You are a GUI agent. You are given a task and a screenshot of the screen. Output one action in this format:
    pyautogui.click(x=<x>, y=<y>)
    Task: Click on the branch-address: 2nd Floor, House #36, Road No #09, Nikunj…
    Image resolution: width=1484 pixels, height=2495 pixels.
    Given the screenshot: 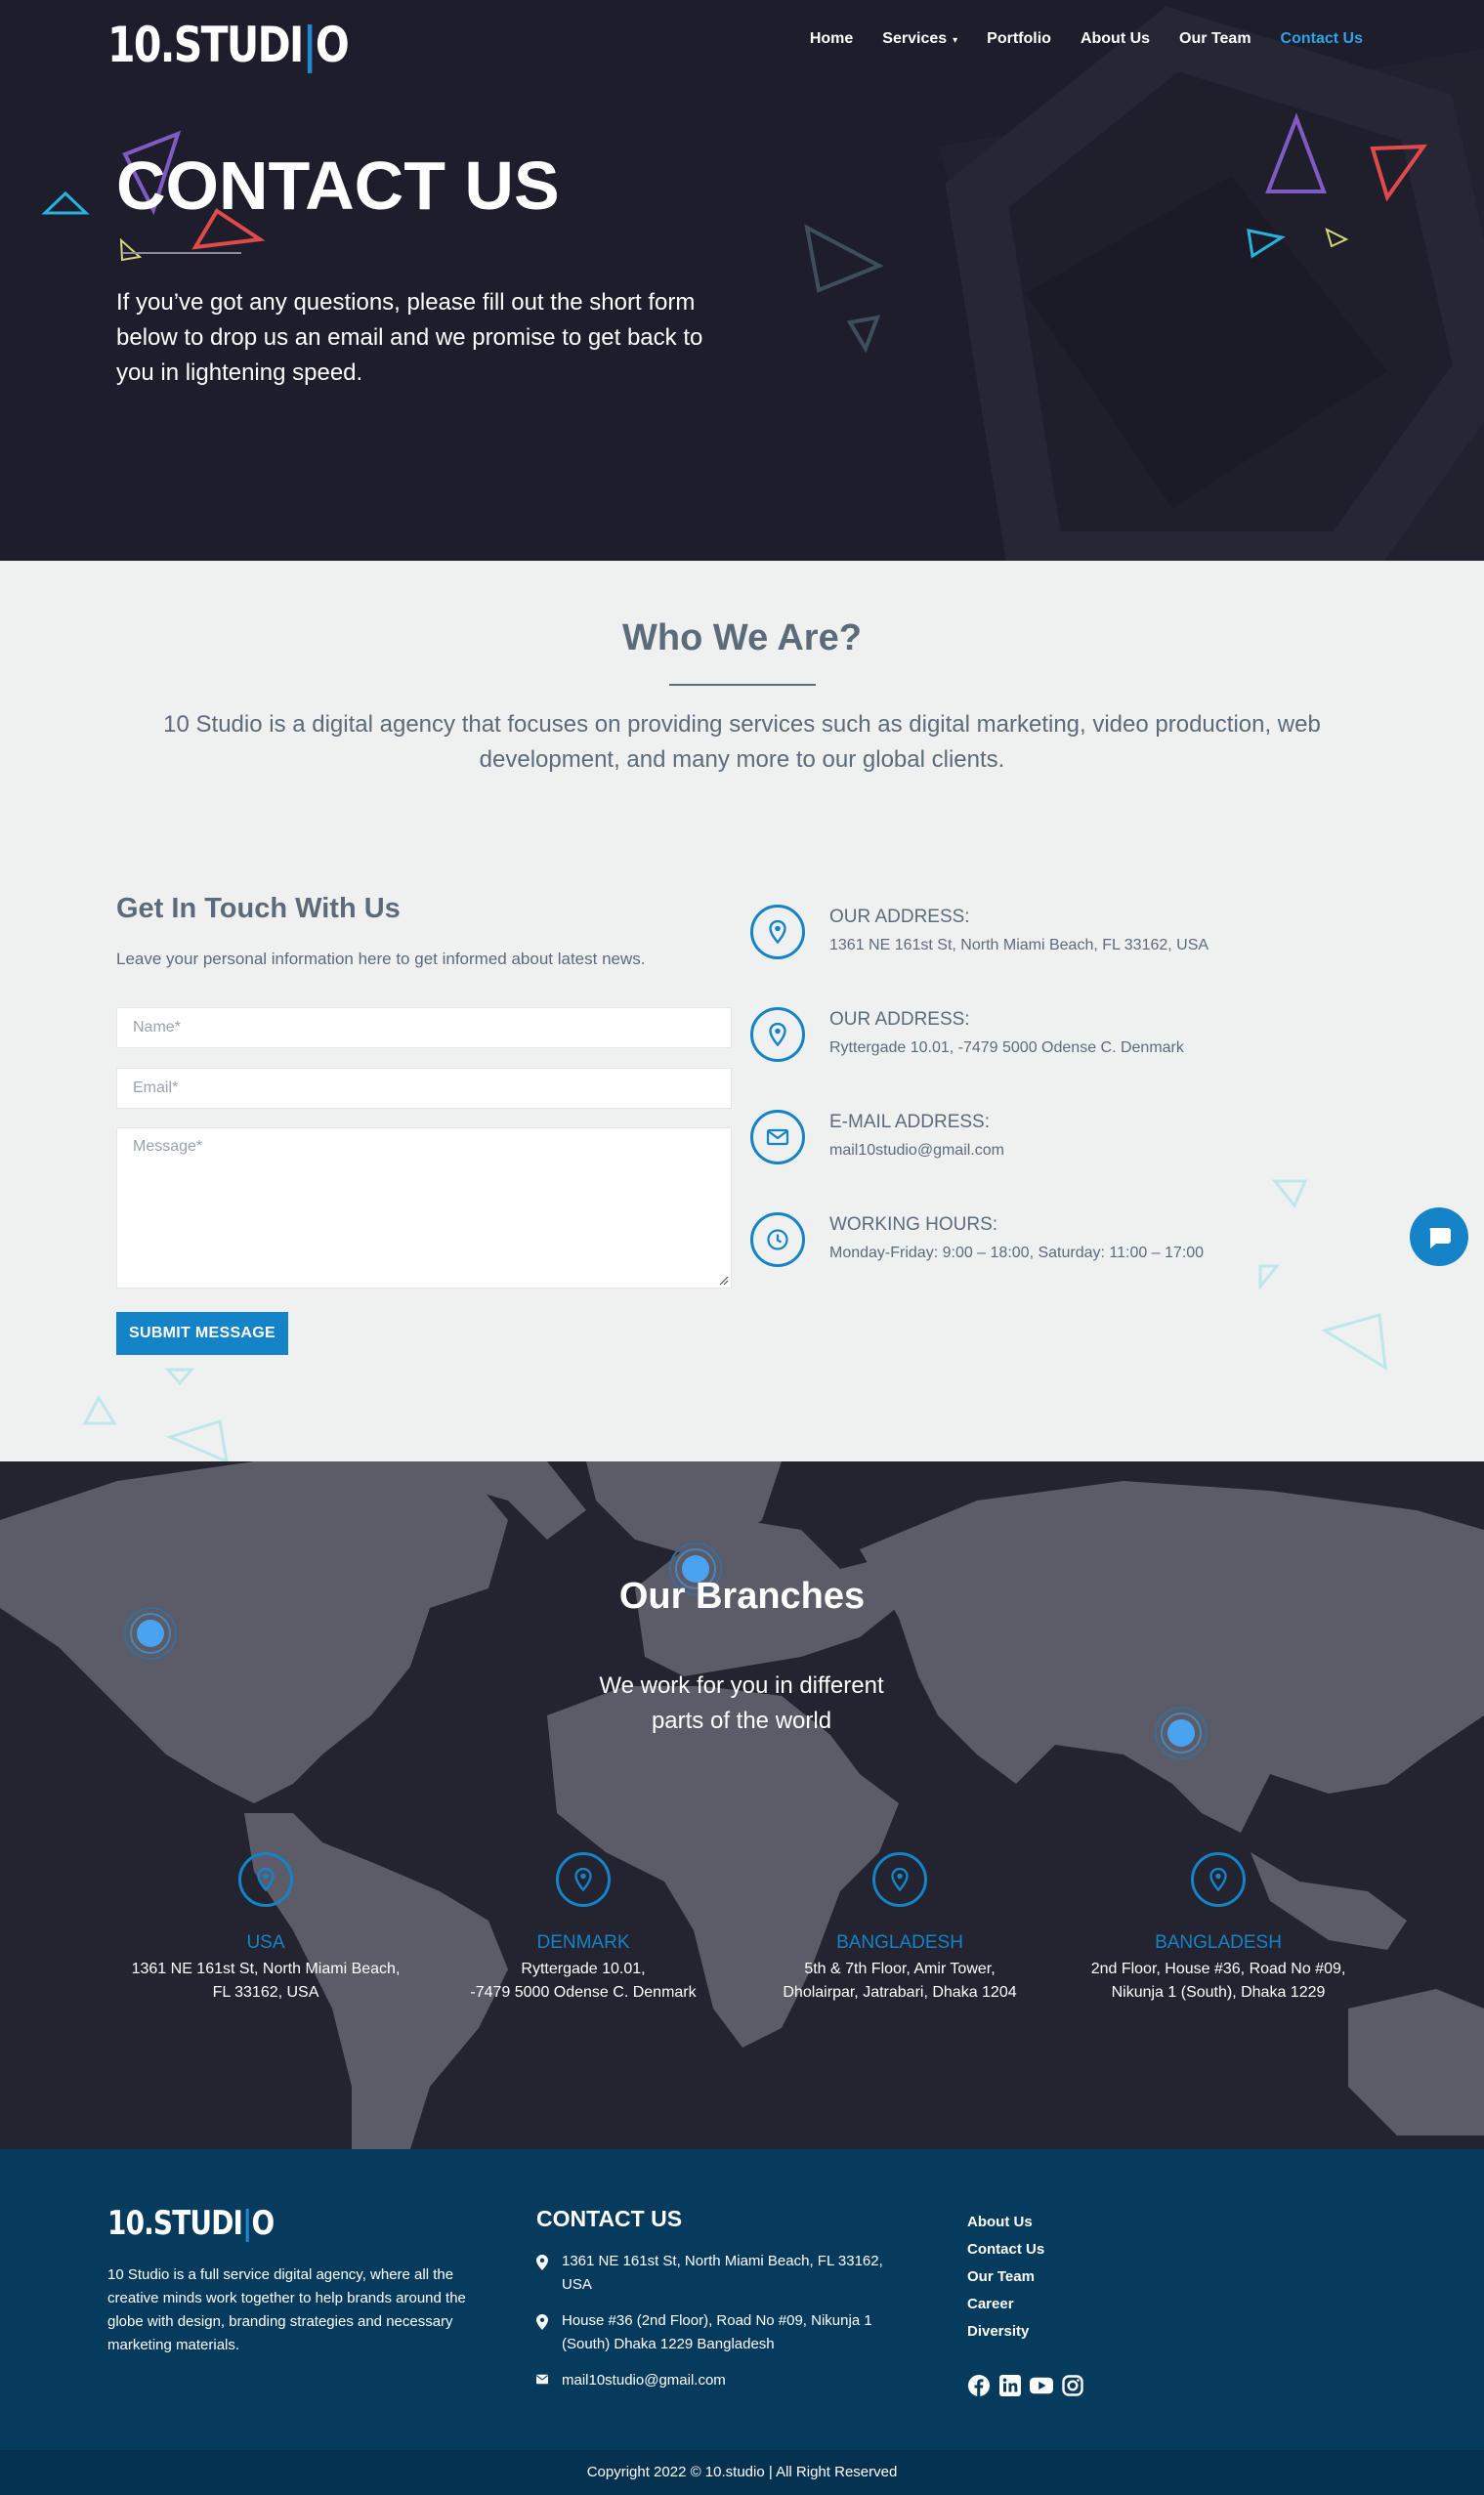 What is the action you would take?
    pyautogui.click(x=1218, y=1981)
    